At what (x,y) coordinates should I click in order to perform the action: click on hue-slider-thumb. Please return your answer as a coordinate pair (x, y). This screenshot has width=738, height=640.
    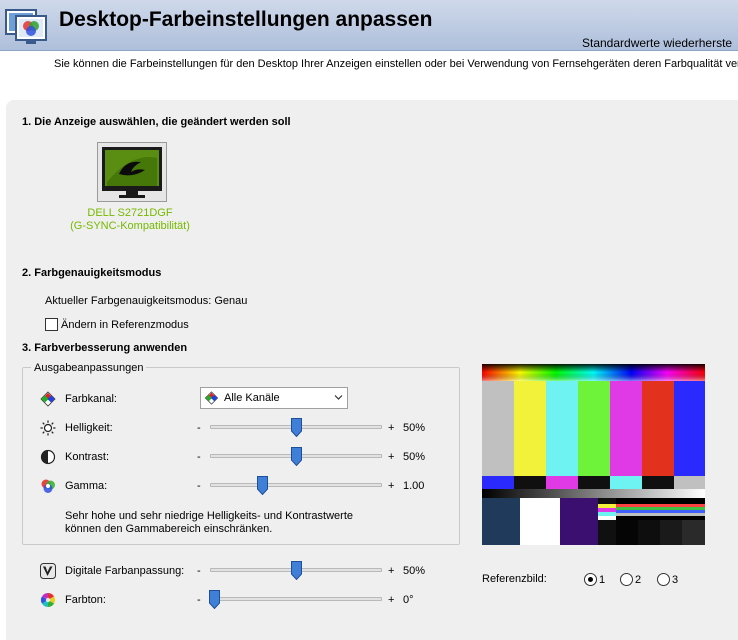
    Looking at the image, I should click on (214, 599).